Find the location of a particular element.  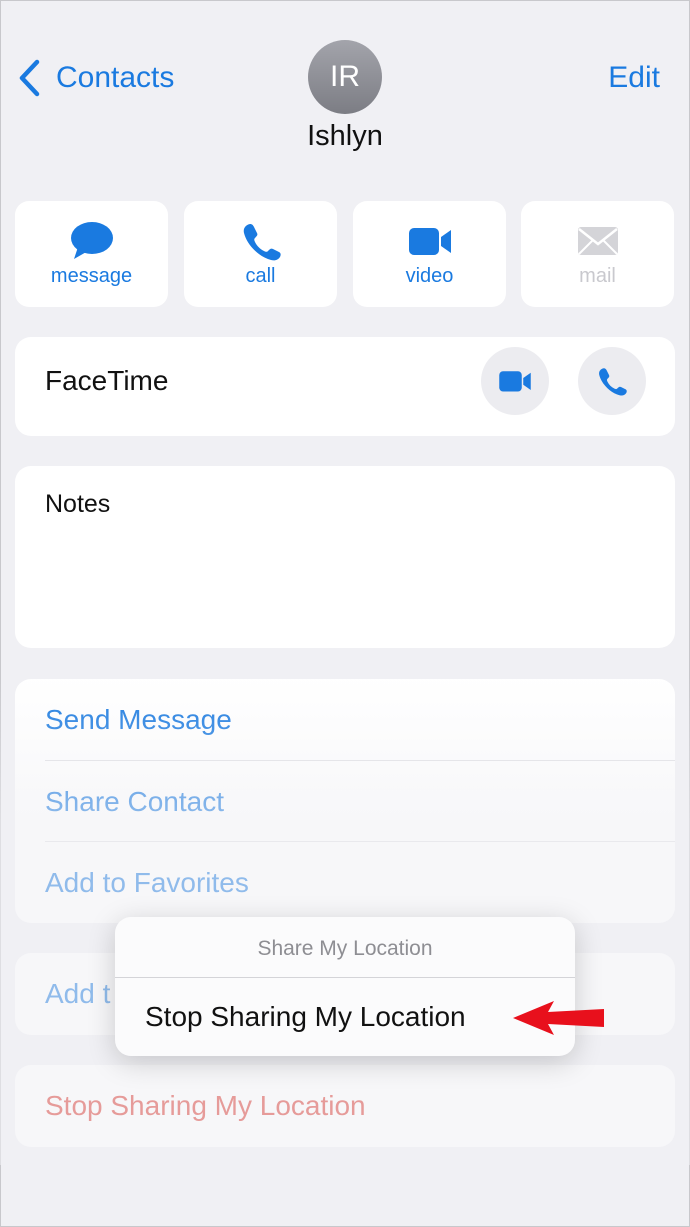

facetime-video-button is located at coordinates (515, 381).